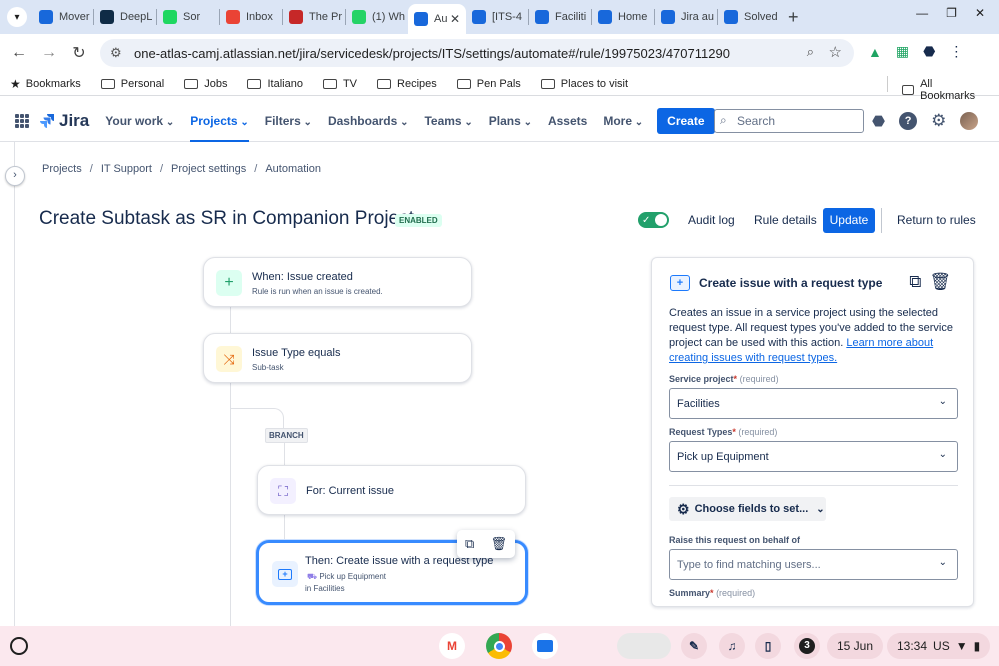 This screenshot has width=999, height=666. Describe the element at coordinates (126, 169) in the screenshot. I see `breadcrumb-it-support: IT Support` at that location.